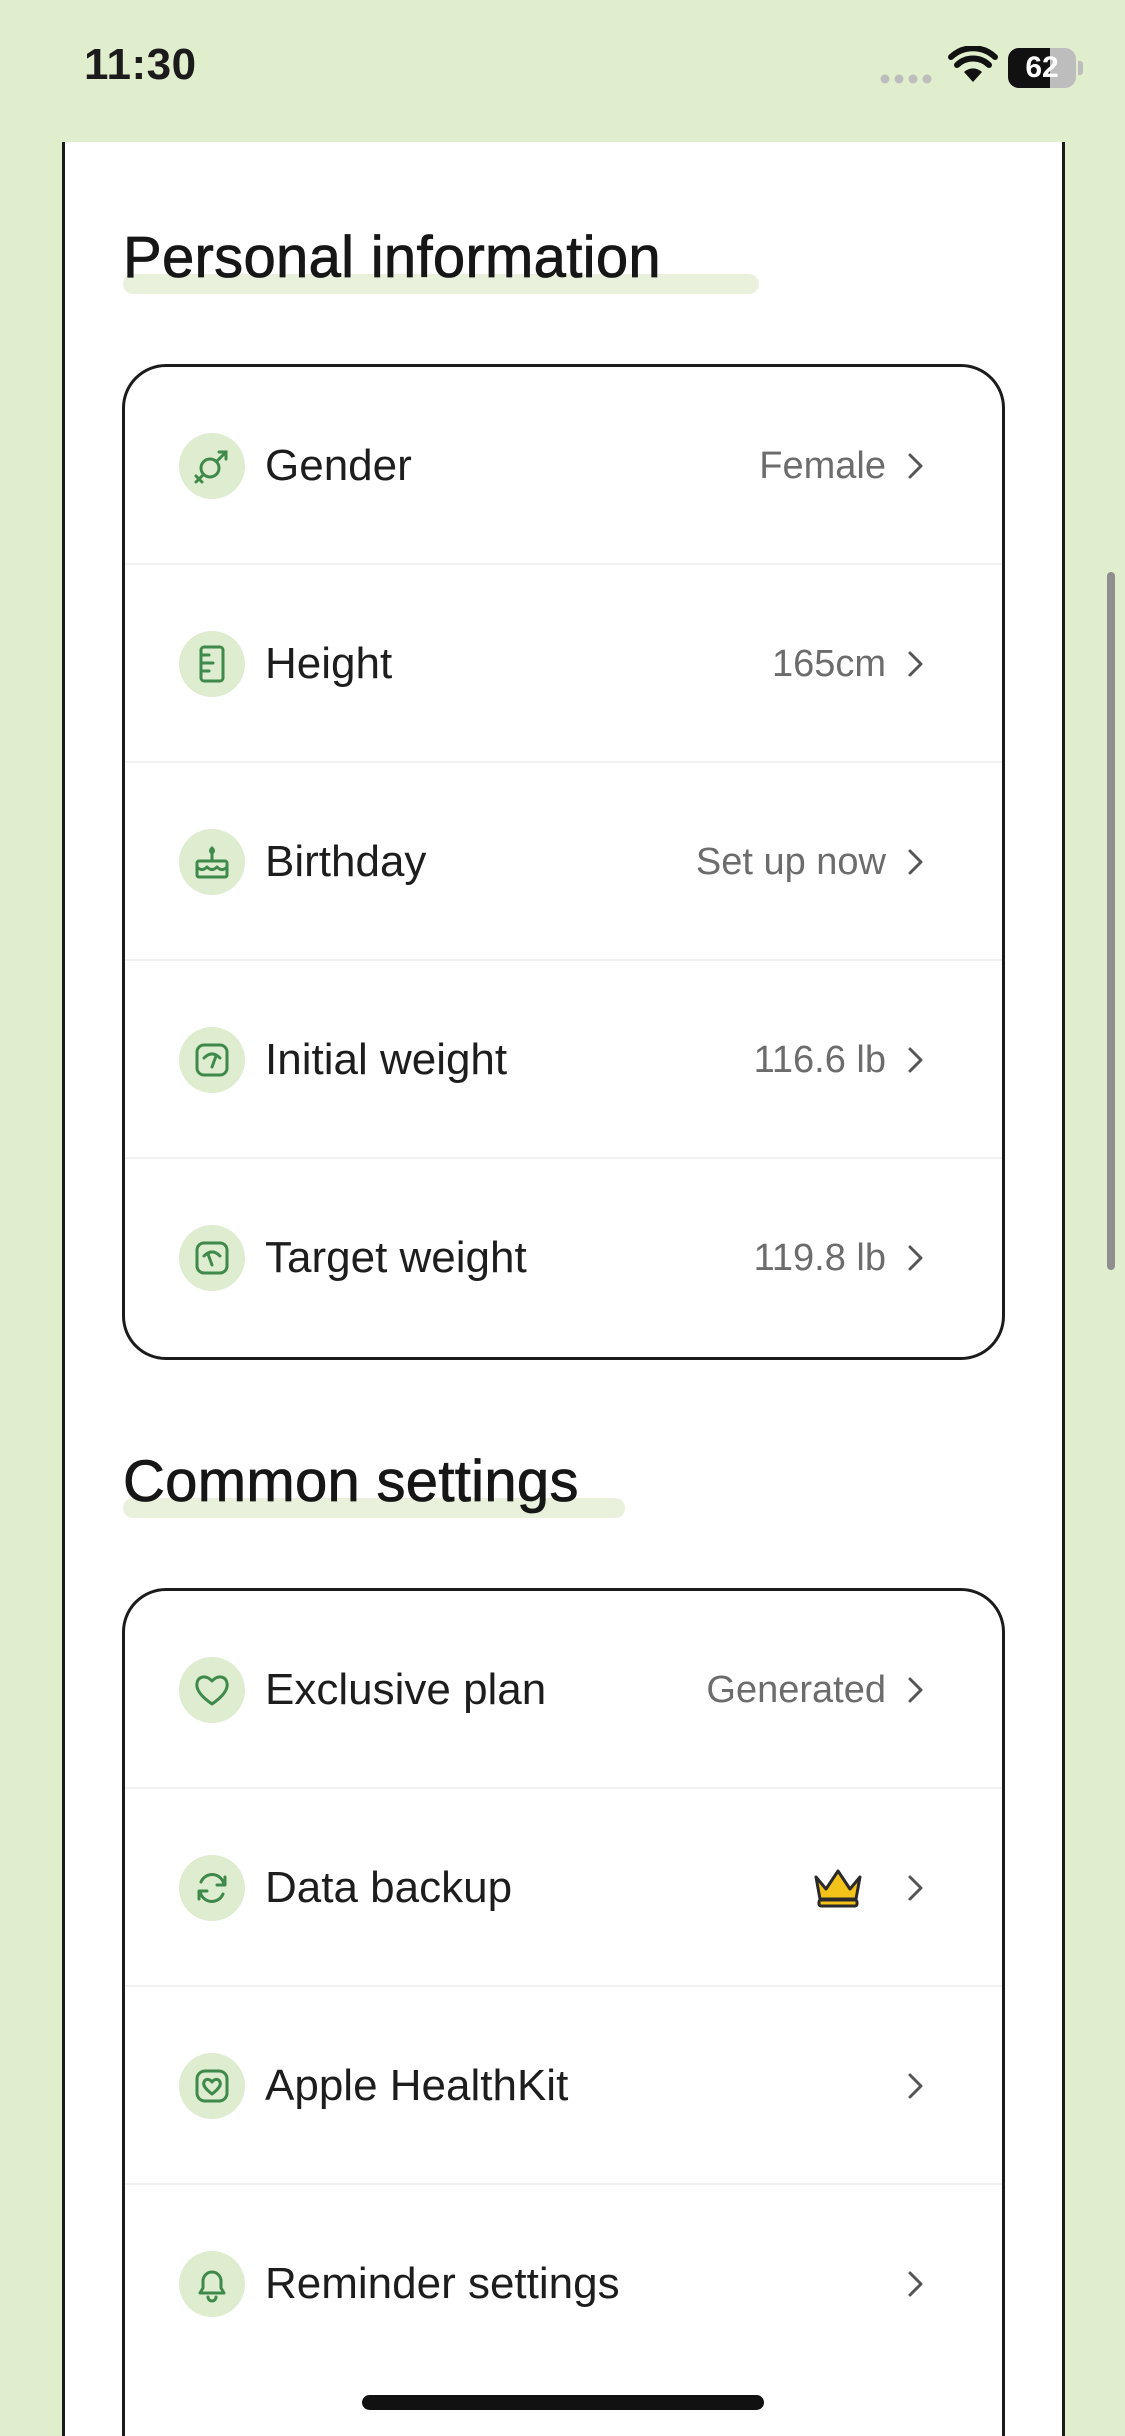 This screenshot has width=1125, height=2436. I want to click on height-row: Height 165cm, so click(563, 664).